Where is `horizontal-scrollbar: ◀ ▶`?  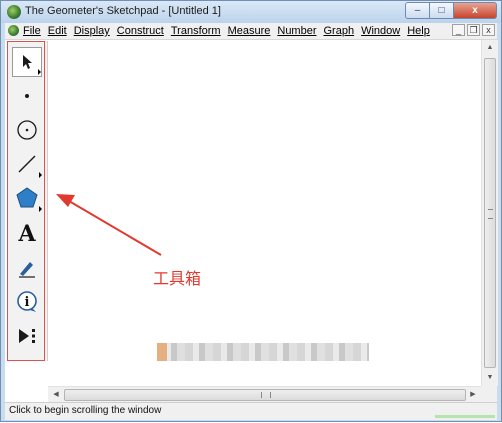
horizontal-scrollbar: ◀ ▶ is located at coordinates (264, 394).